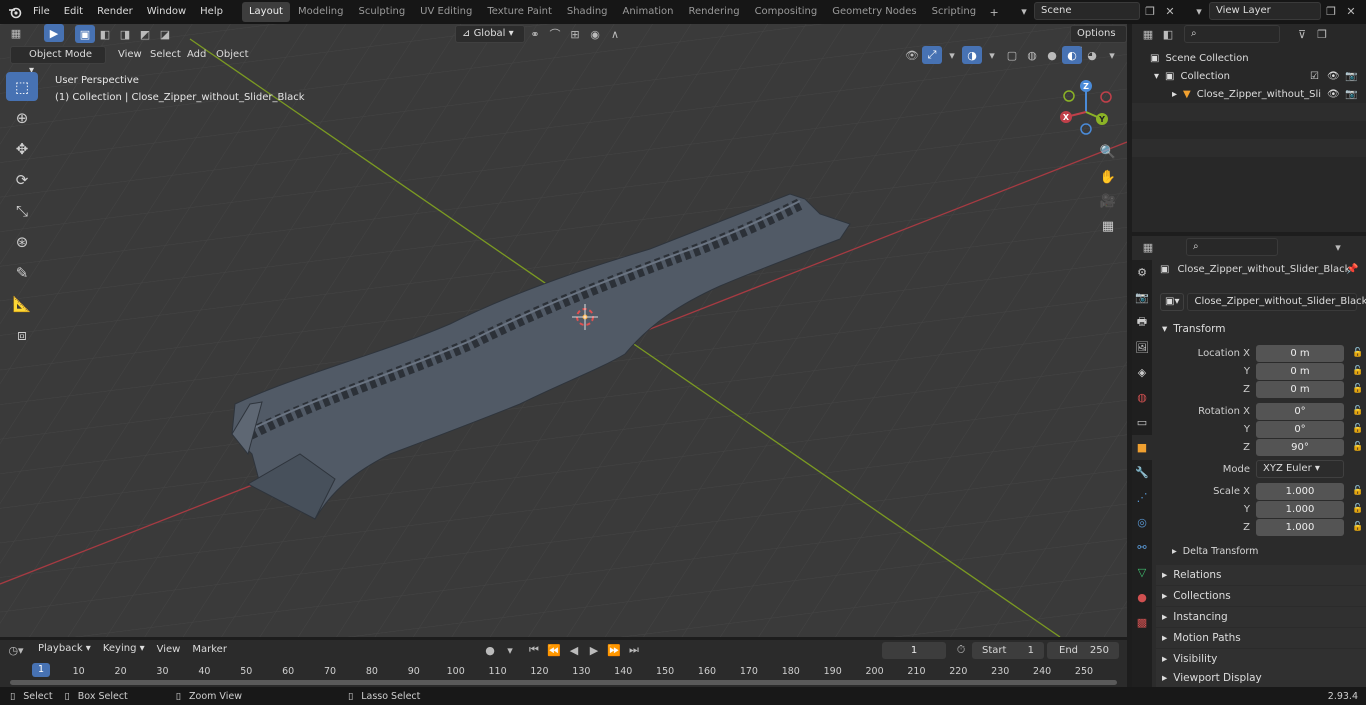  What do you see at coordinates (1300, 447) in the screenshot?
I see `rotation-z-field: 90°` at bounding box center [1300, 447].